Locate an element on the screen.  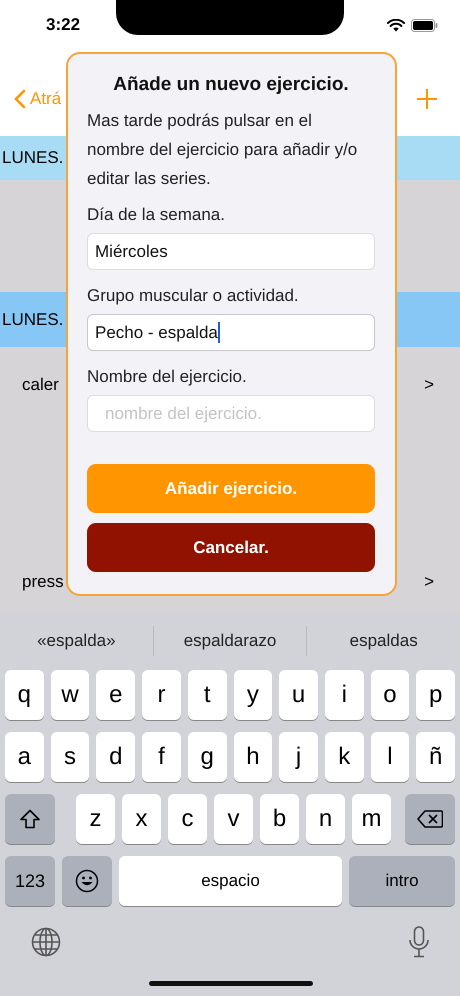
letter-key: h is located at coordinates (253, 757).